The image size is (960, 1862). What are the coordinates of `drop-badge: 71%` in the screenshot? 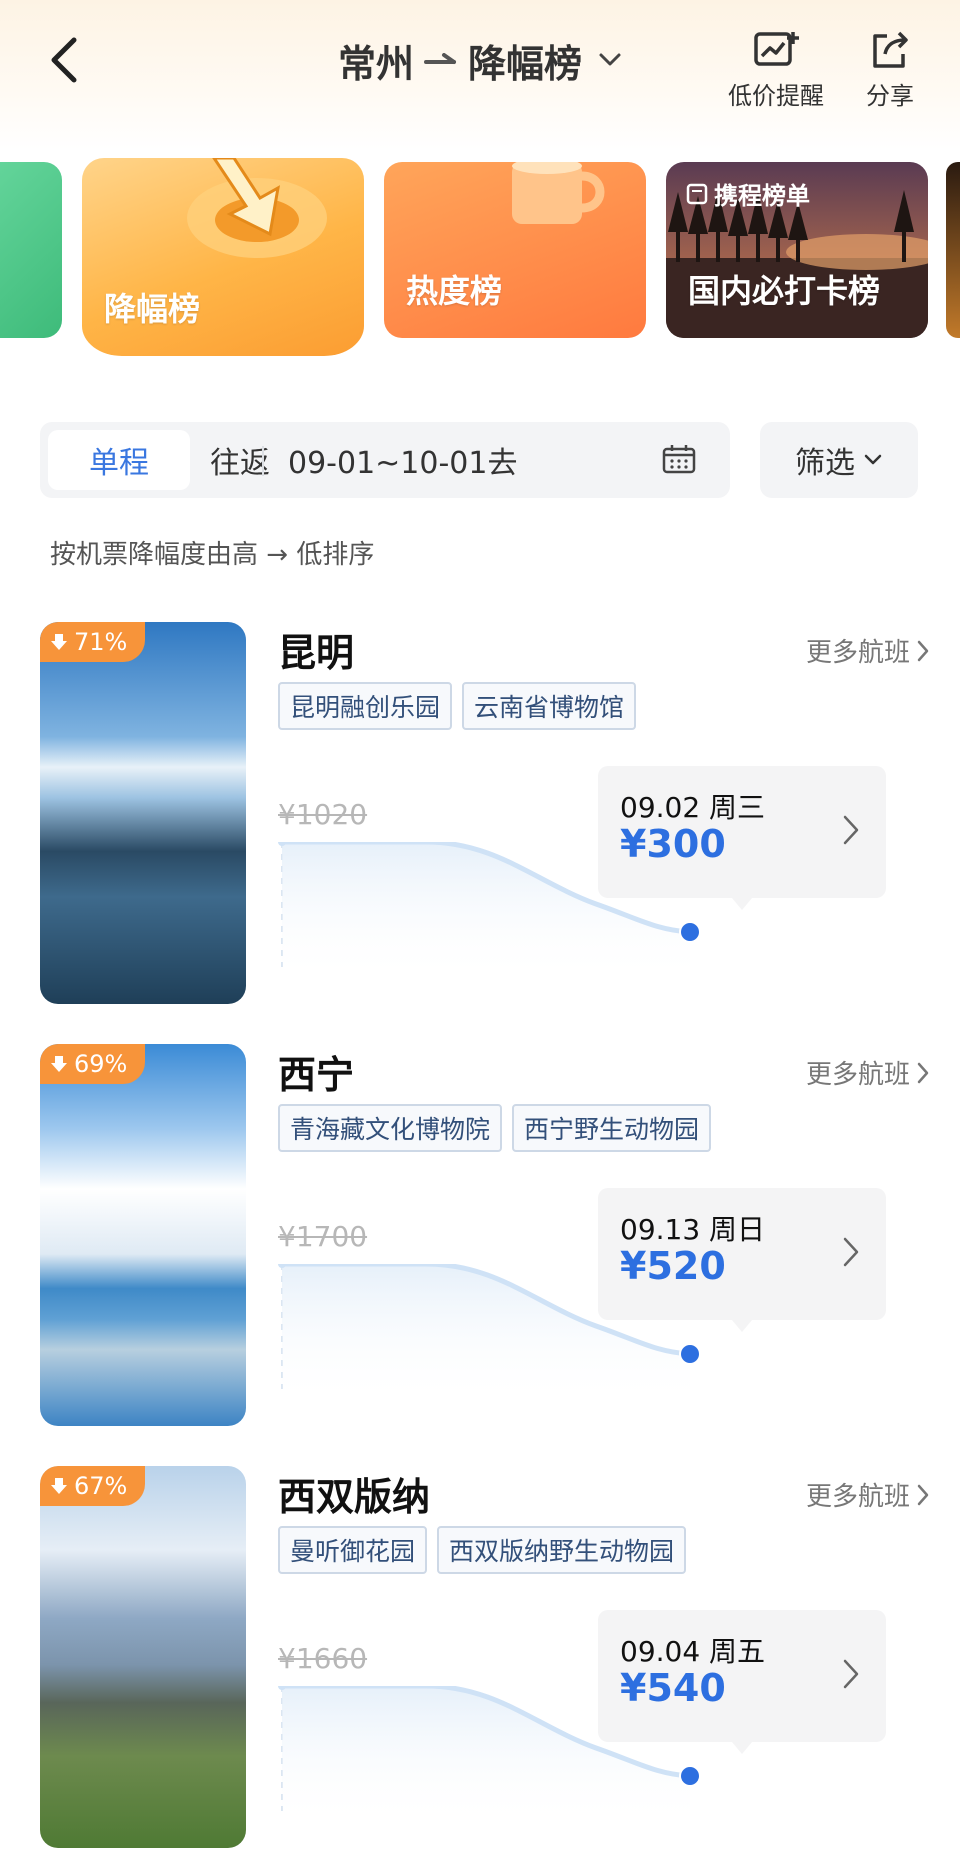 It's located at (93, 642).